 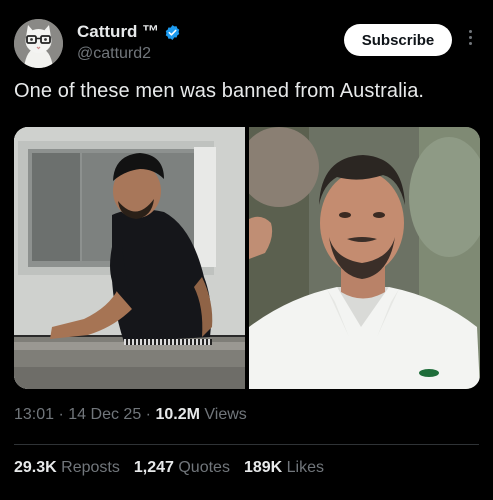 What do you see at coordinates (225, 414) in the screenshot?
I see `views-label: Views` at bounding box center [225, 414].